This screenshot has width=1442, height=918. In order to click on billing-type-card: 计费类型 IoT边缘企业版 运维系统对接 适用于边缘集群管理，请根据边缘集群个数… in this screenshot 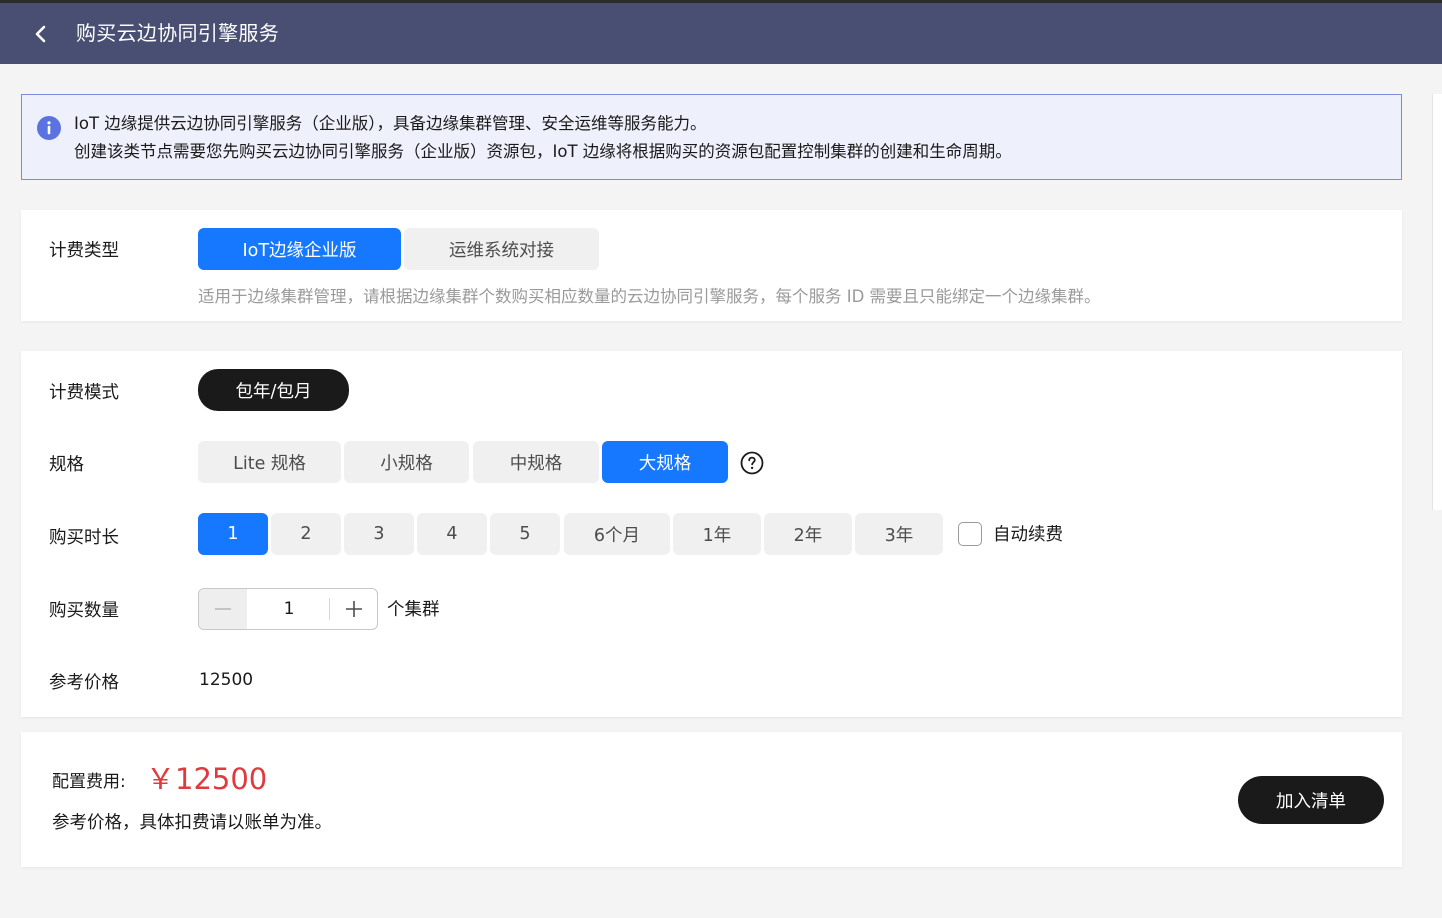, I will do `click(711, 265)`.